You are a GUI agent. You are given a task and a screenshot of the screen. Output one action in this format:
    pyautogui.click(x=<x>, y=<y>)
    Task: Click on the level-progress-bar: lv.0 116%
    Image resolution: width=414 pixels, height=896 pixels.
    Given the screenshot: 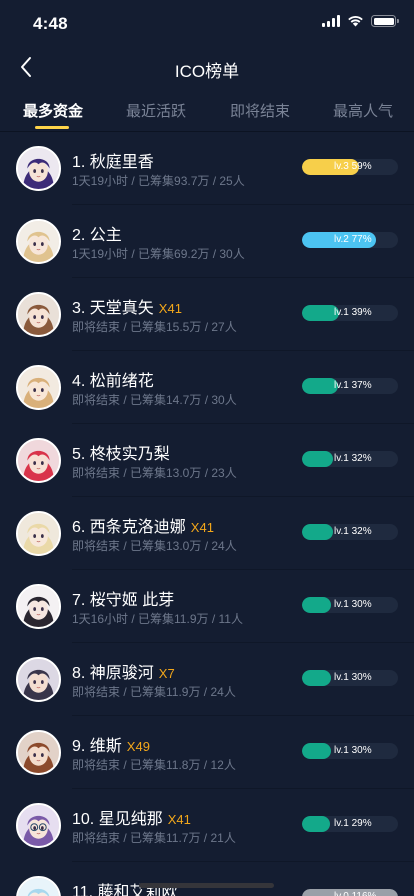 What is the action you would take?
    pyautogui.click(x=350, y=892)
    